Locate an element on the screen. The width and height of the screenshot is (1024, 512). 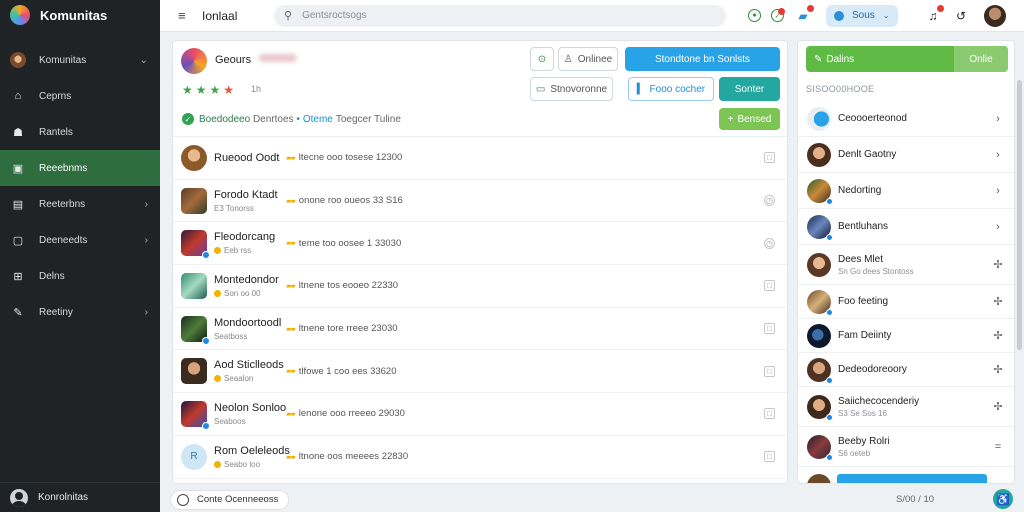
person-sub: S3 Se Sos 16 is located at coordinates (862, 413).